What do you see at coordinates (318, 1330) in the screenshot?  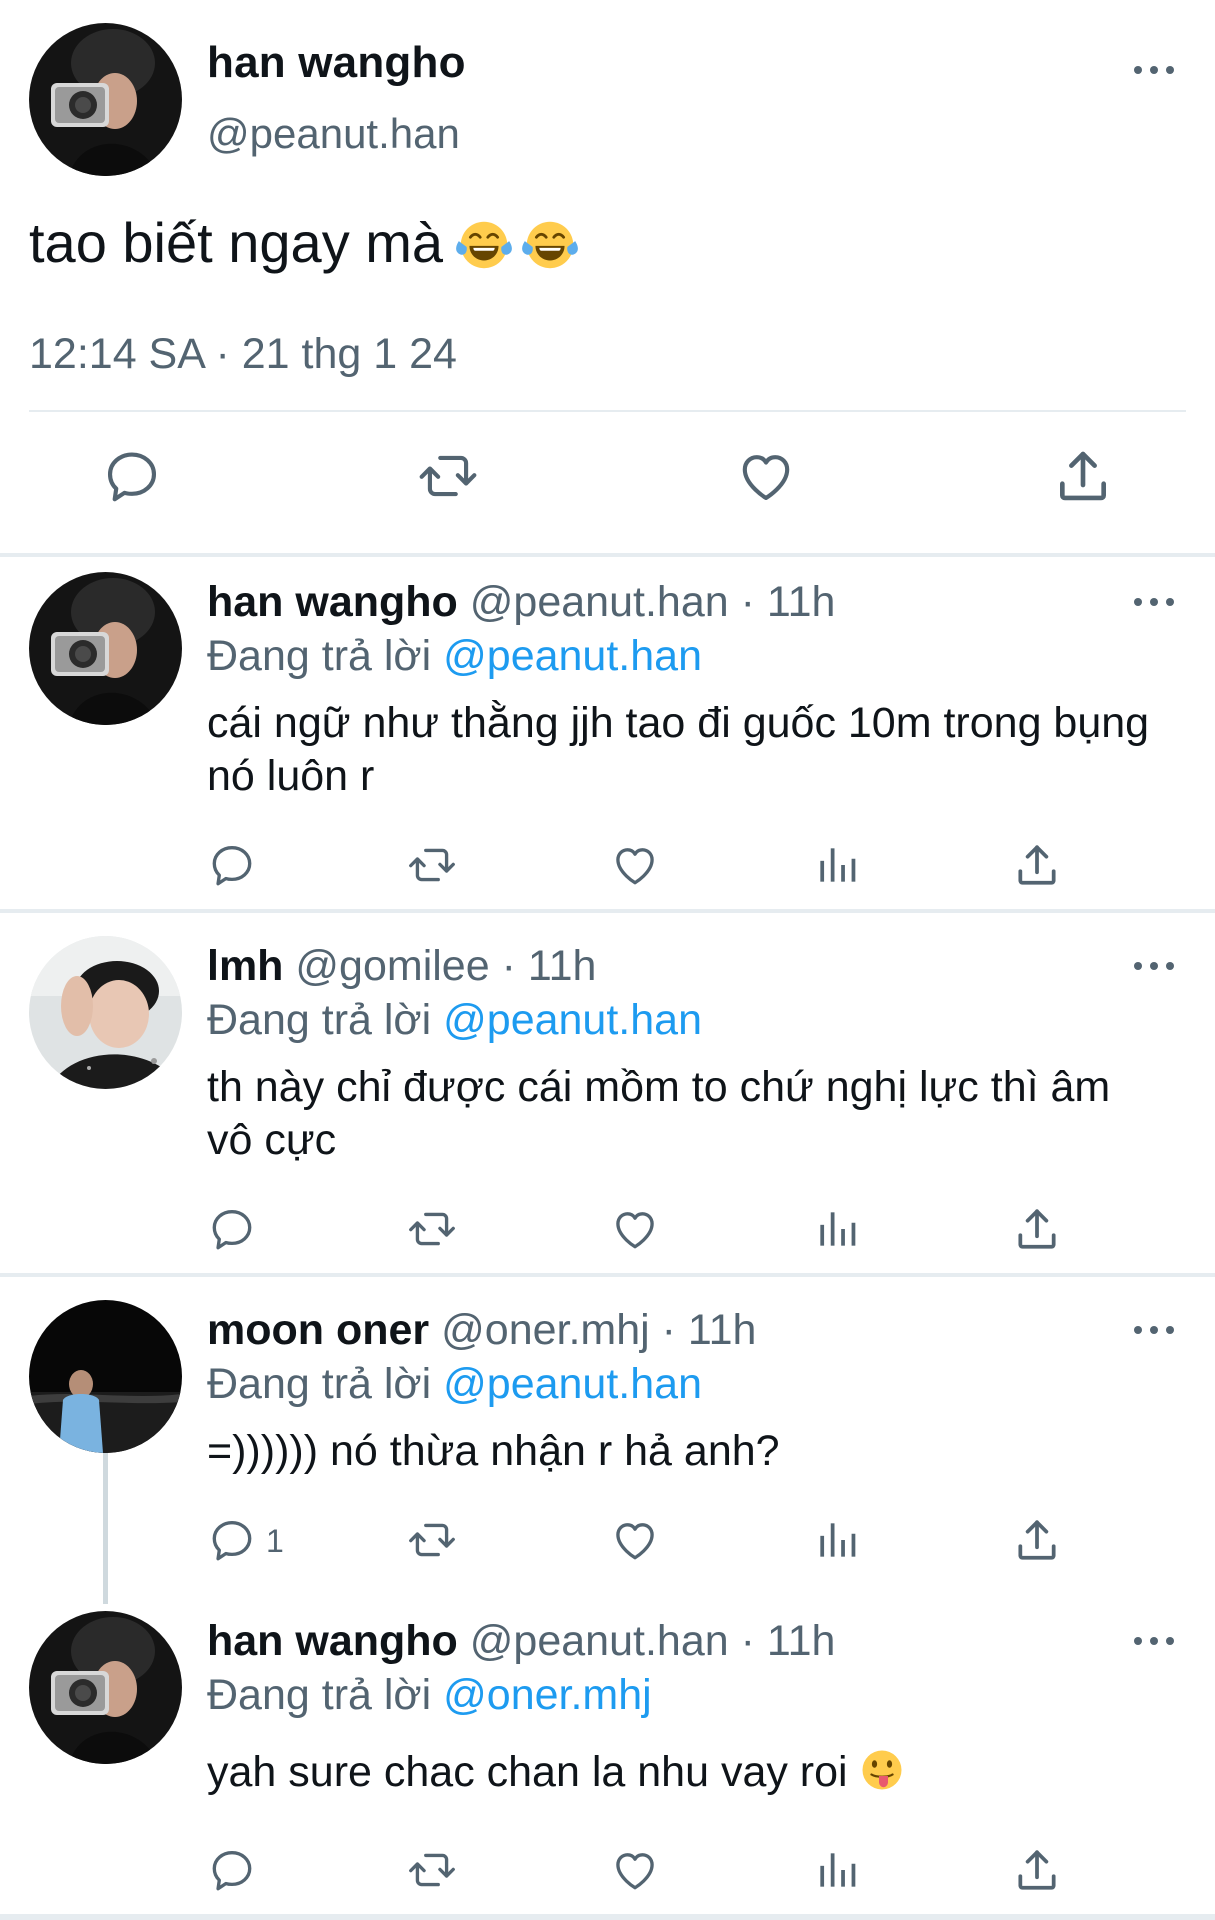 I see `author-name: moon oner` at bounding box center [318, 1330].